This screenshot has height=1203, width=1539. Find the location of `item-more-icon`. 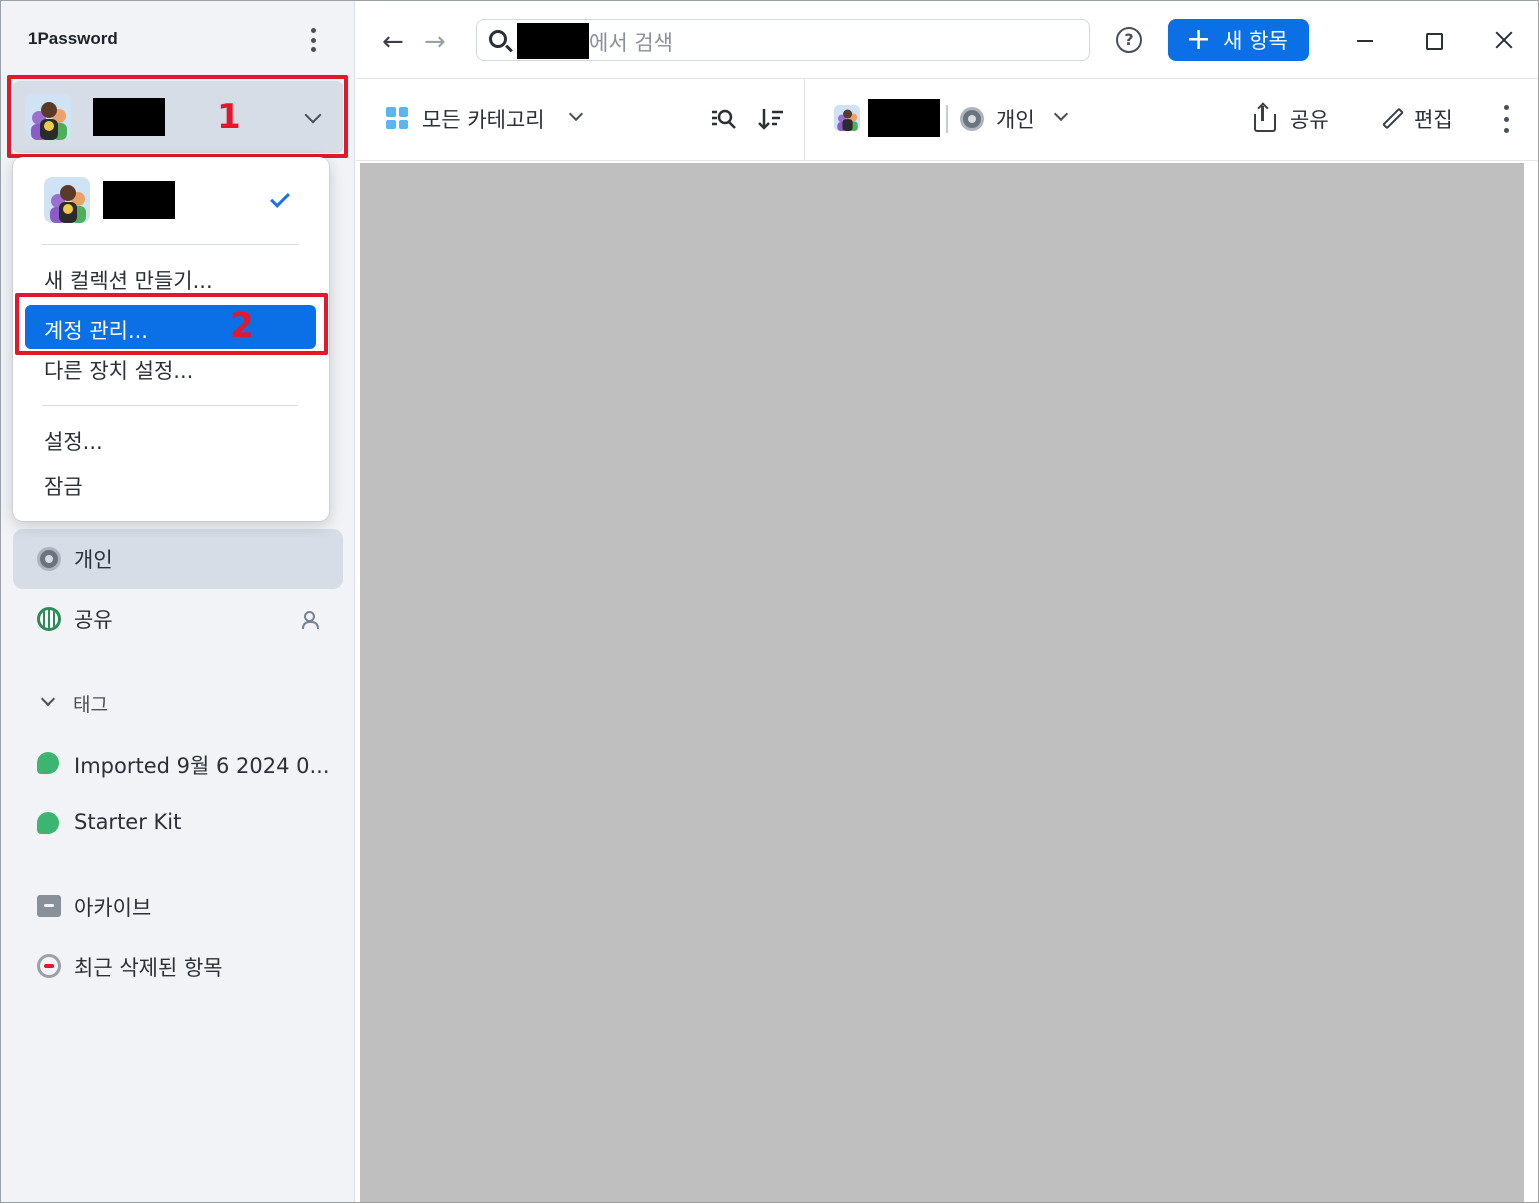

item-more-icon is located at coordinates (1506, 119).